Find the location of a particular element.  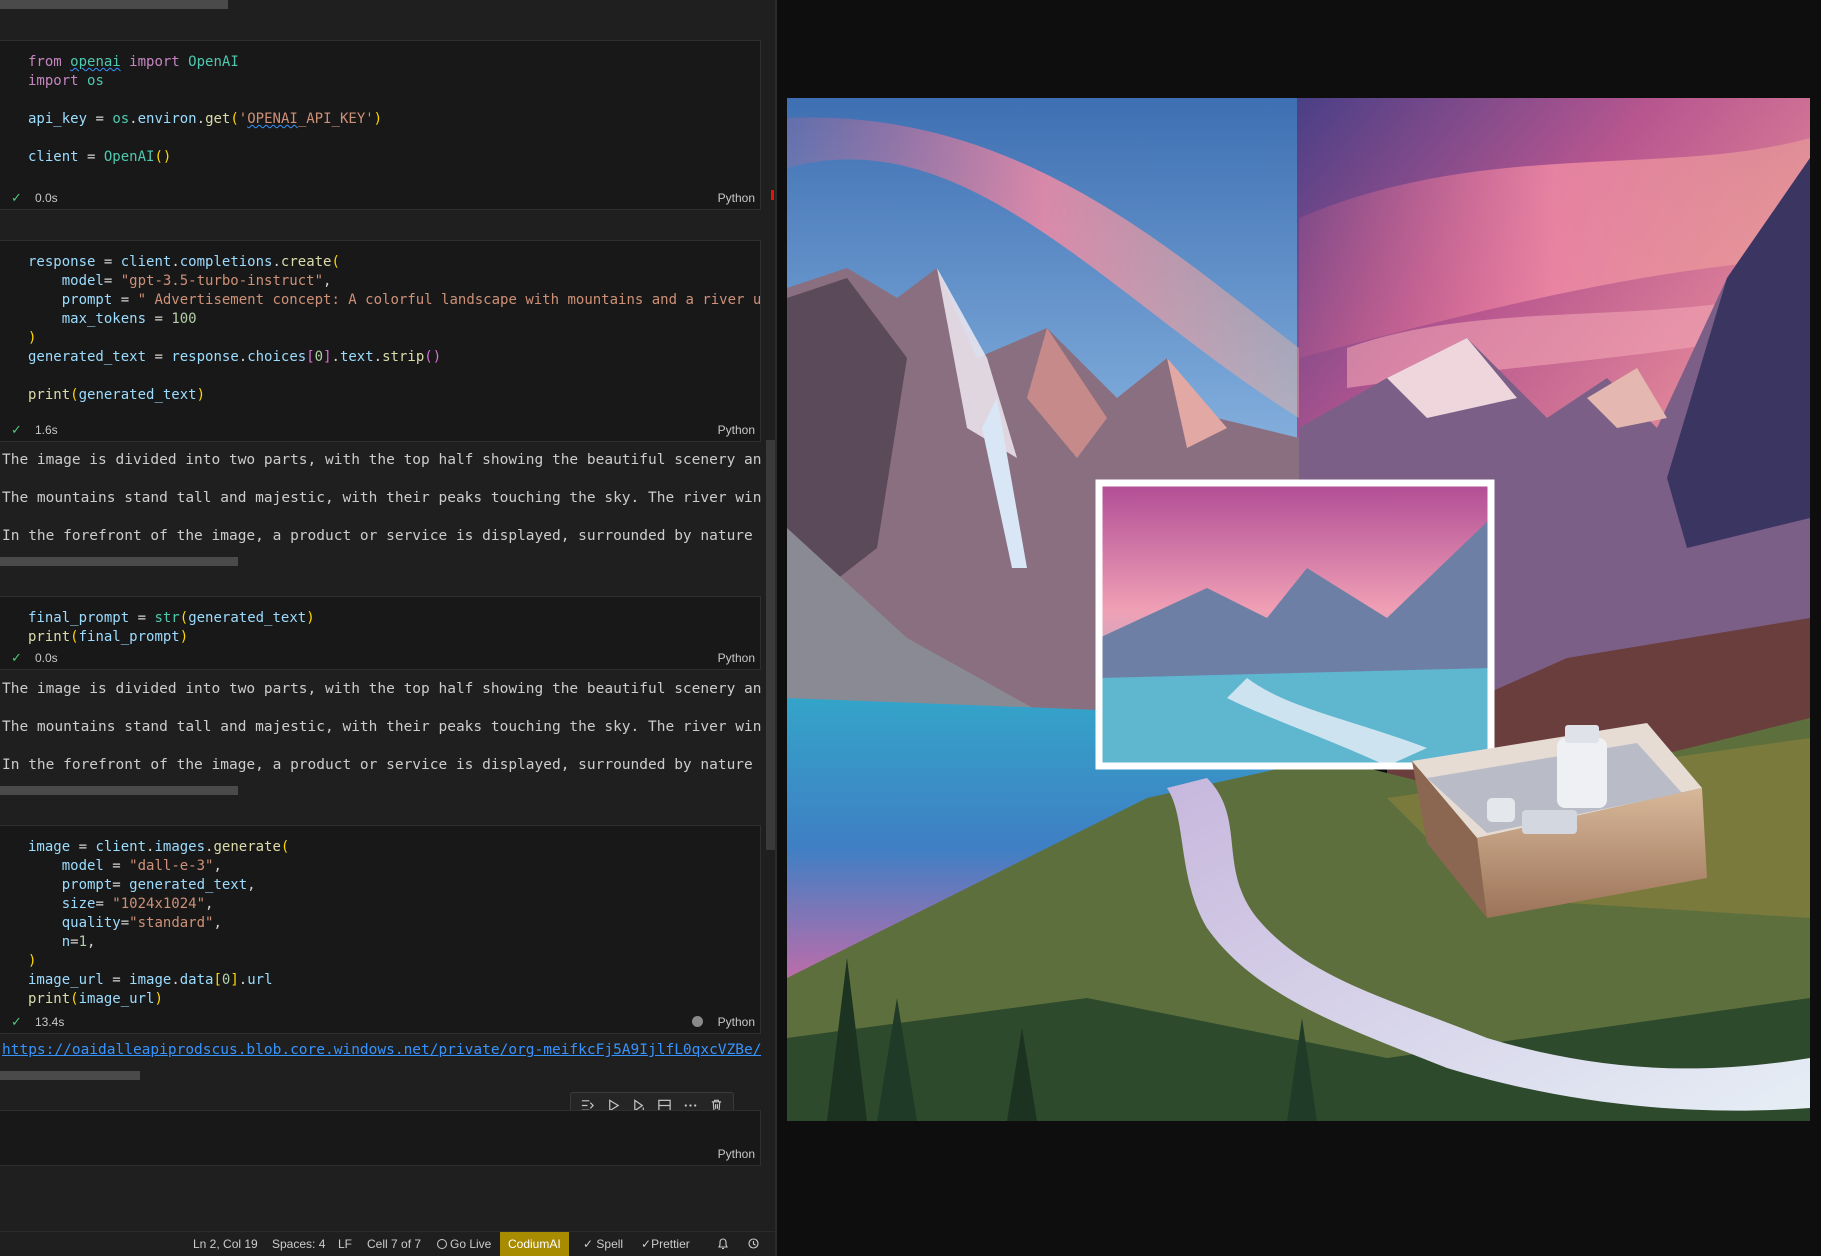

code-token: "gpt-3.5-turbo-instruct" is located at coordinates (222, 281).